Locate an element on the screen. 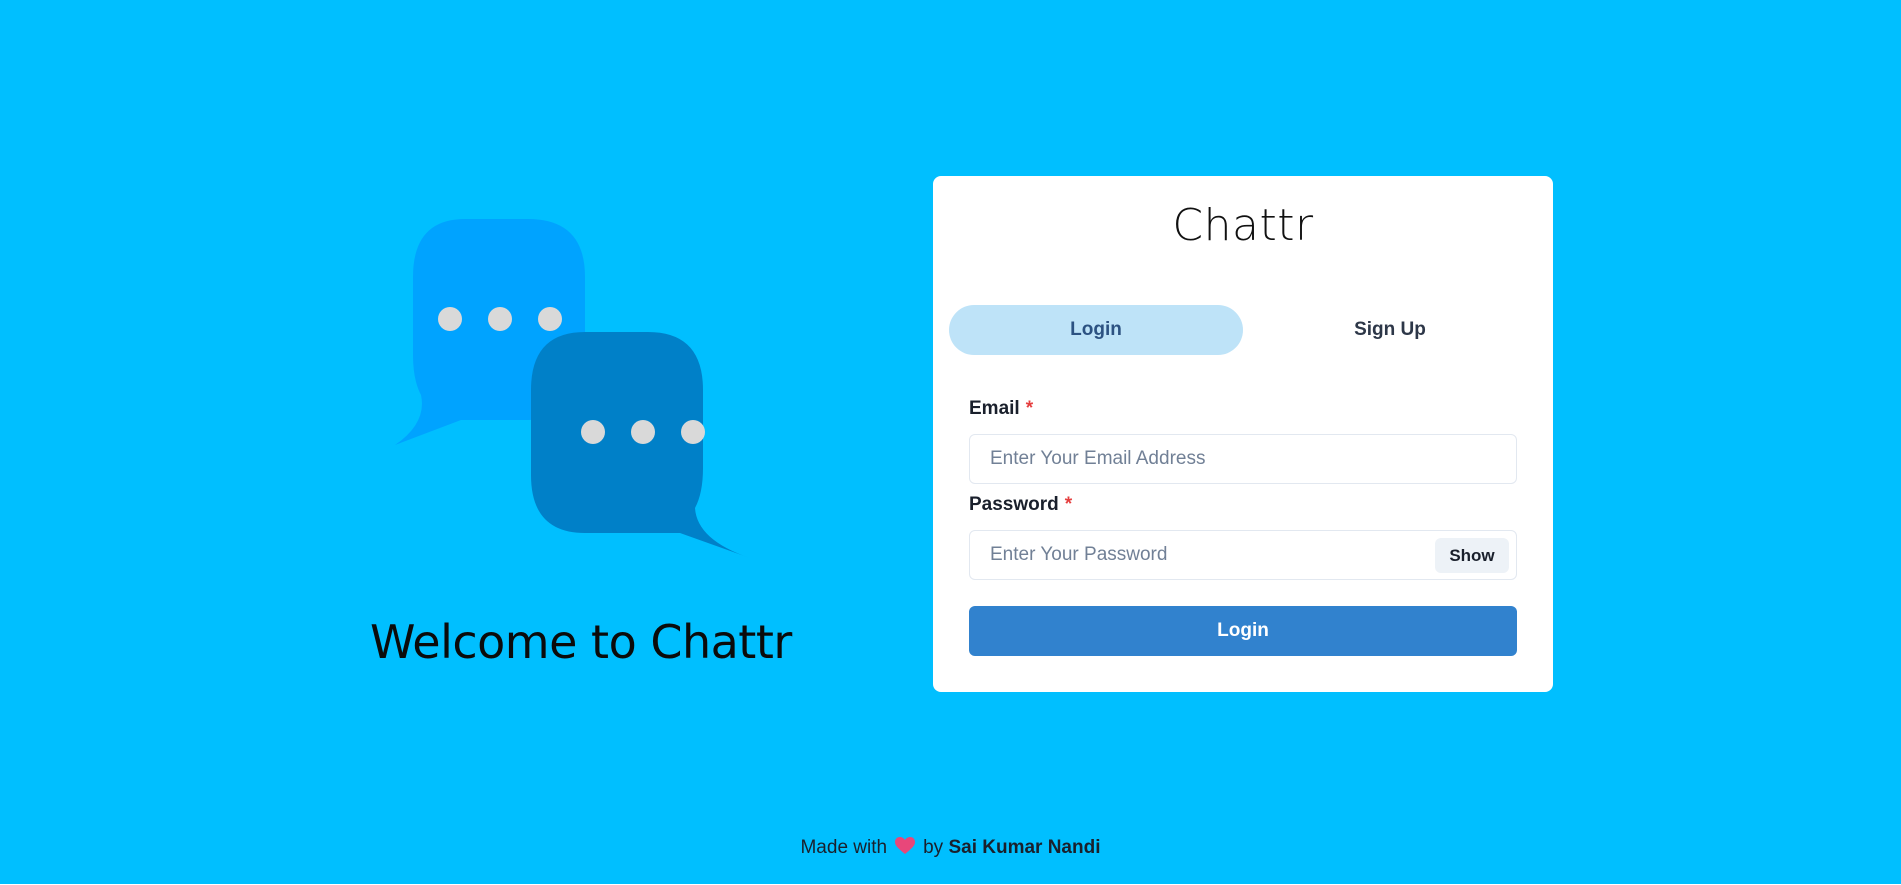 Image resolution: width=1901 pixels, height=885 pixels. tab-sign-up: Sign Up is located at coordinates (1390, 330).